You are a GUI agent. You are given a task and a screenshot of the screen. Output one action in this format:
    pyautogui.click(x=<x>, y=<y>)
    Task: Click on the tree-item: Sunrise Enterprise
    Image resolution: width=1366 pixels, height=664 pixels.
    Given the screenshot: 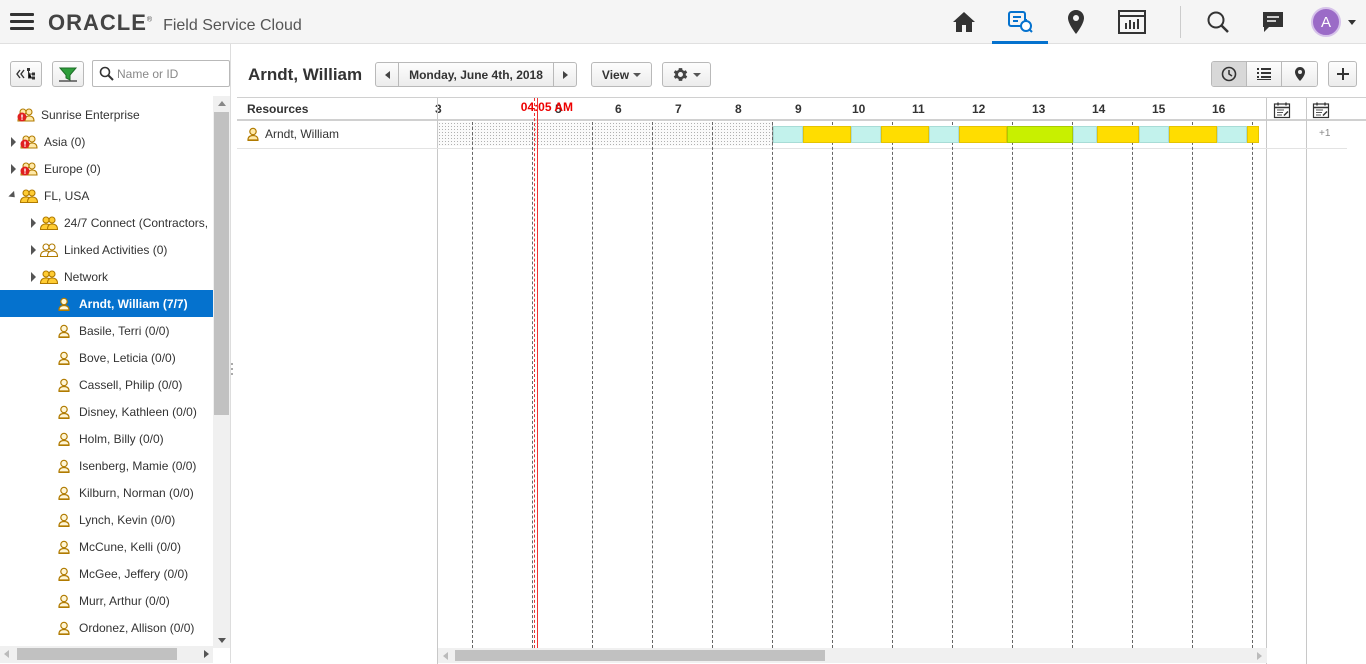 What is the action you would take?
    pyautogui.click(x=106, y=114)
    